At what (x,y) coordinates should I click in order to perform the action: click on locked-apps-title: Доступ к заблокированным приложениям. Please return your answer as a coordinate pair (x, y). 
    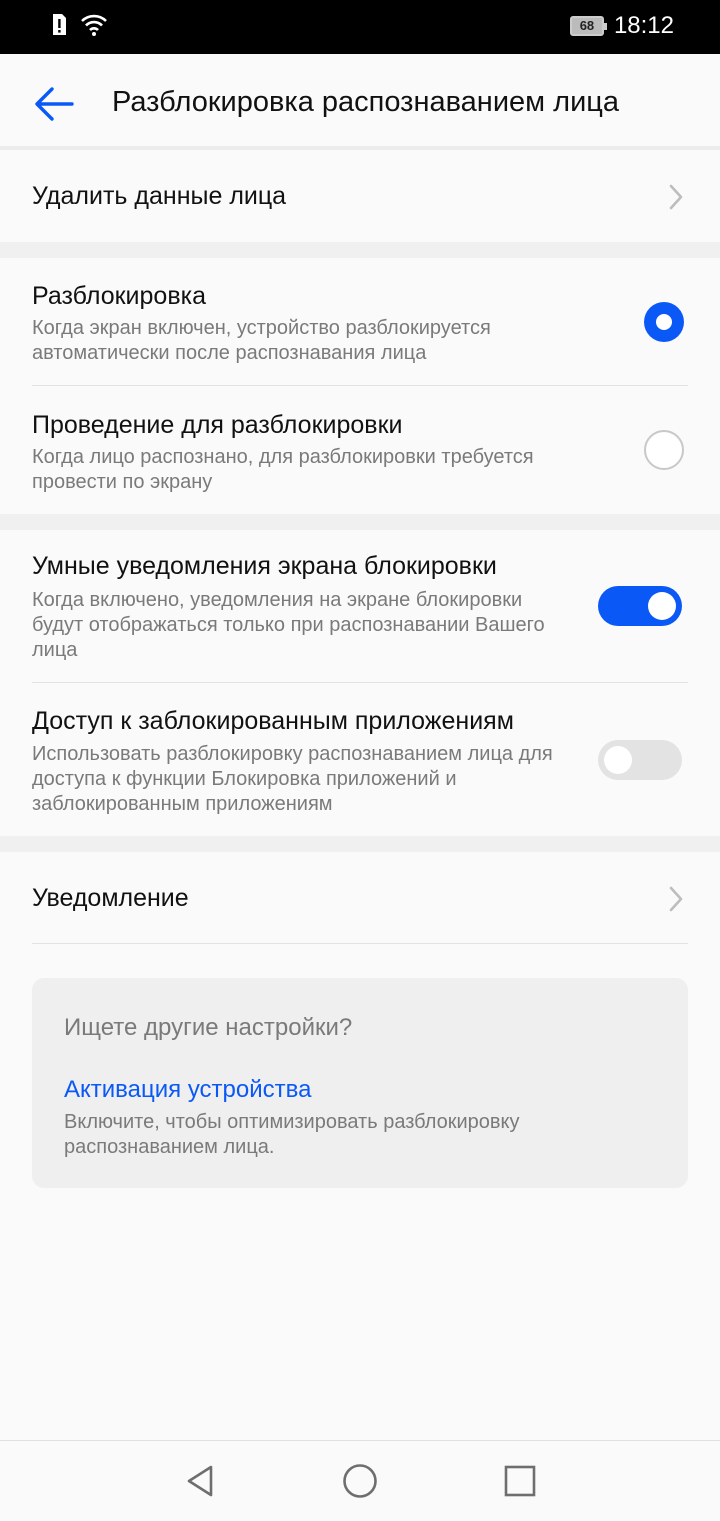
    Looking at the image, I should click on (273, 721).